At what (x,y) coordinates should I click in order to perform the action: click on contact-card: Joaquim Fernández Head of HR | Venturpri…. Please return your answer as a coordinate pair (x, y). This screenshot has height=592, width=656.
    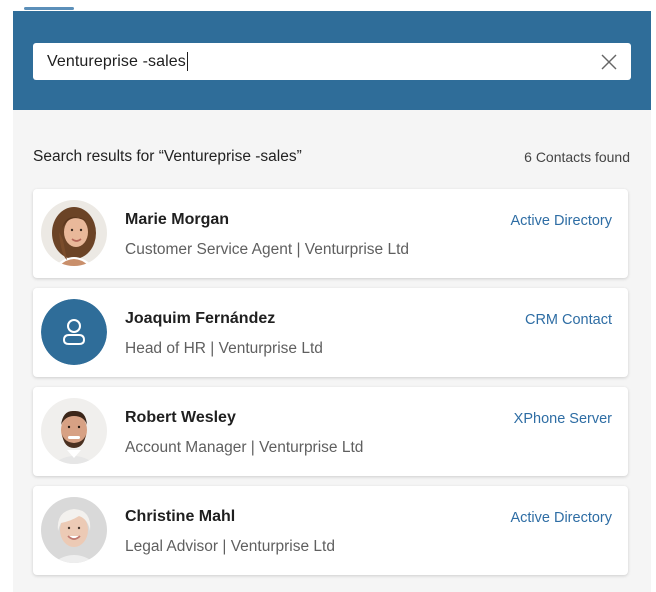
    Looking at the image, I should click on (330, 332).